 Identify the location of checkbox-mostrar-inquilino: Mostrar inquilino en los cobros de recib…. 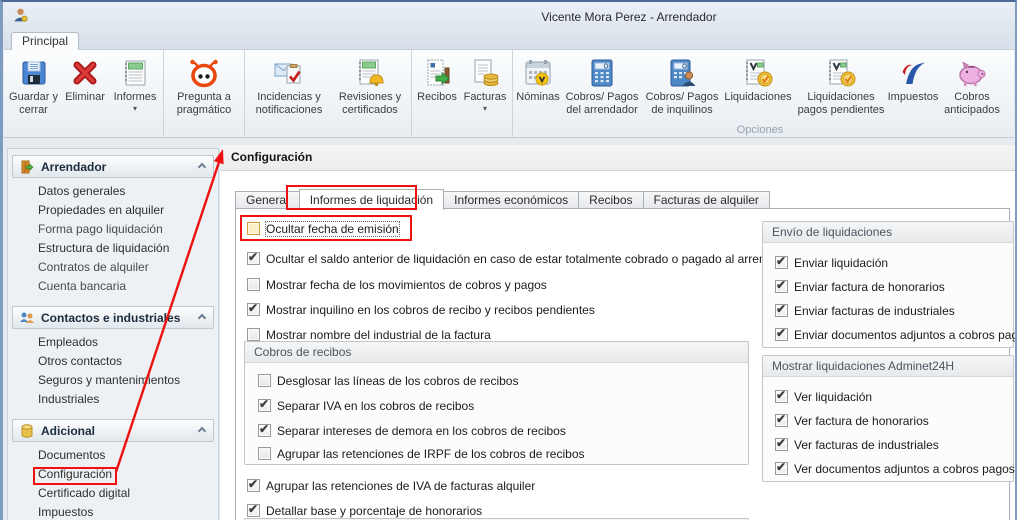
(421, 309).